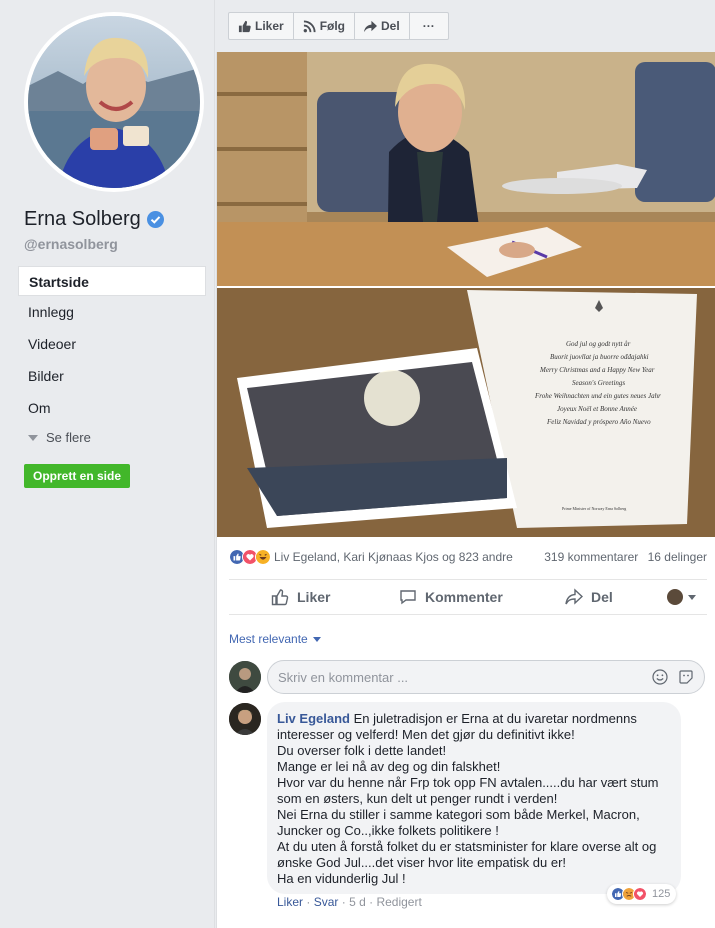 The width and height of the screenshot is (715, 928). What do you see at coordinates (390, 26) in the screenshot?
I see `share-page-label: Del` at bounding box center [390, 26].